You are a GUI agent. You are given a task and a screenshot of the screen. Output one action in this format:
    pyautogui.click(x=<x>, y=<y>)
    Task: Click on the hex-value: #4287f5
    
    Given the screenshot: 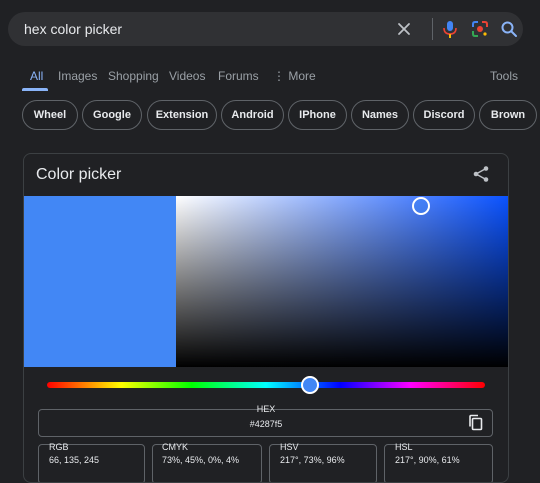 What is the action you would take?
    pyautogui.click(x=266, y=424)
    